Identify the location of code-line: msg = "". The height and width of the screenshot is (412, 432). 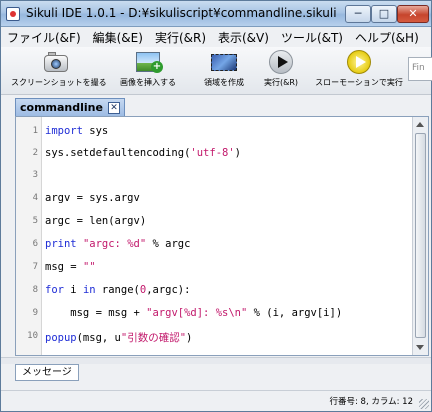
(70, 267).